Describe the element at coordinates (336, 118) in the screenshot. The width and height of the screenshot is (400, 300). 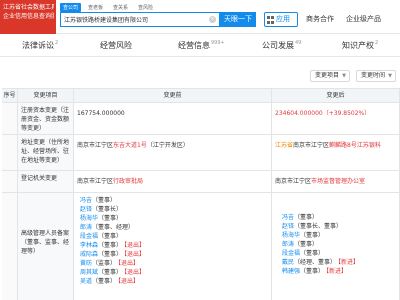
I see `after-value: 234604.000000（+39.8502%）` at that location.